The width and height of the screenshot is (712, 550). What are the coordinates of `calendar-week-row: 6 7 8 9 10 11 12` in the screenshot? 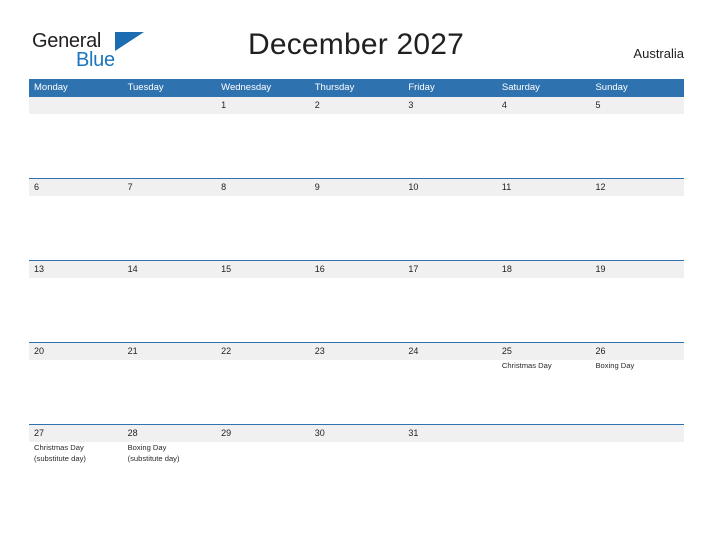 It's located at (356, 219).